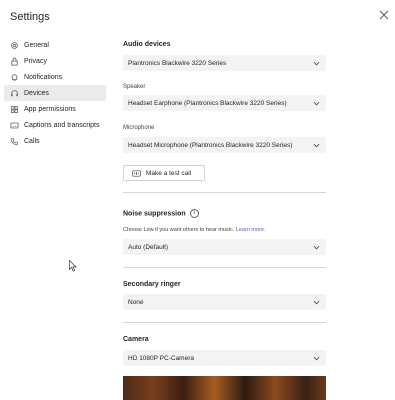  I want to click on noise-suppression-heading: Noise suppression i, so click(161, 213).